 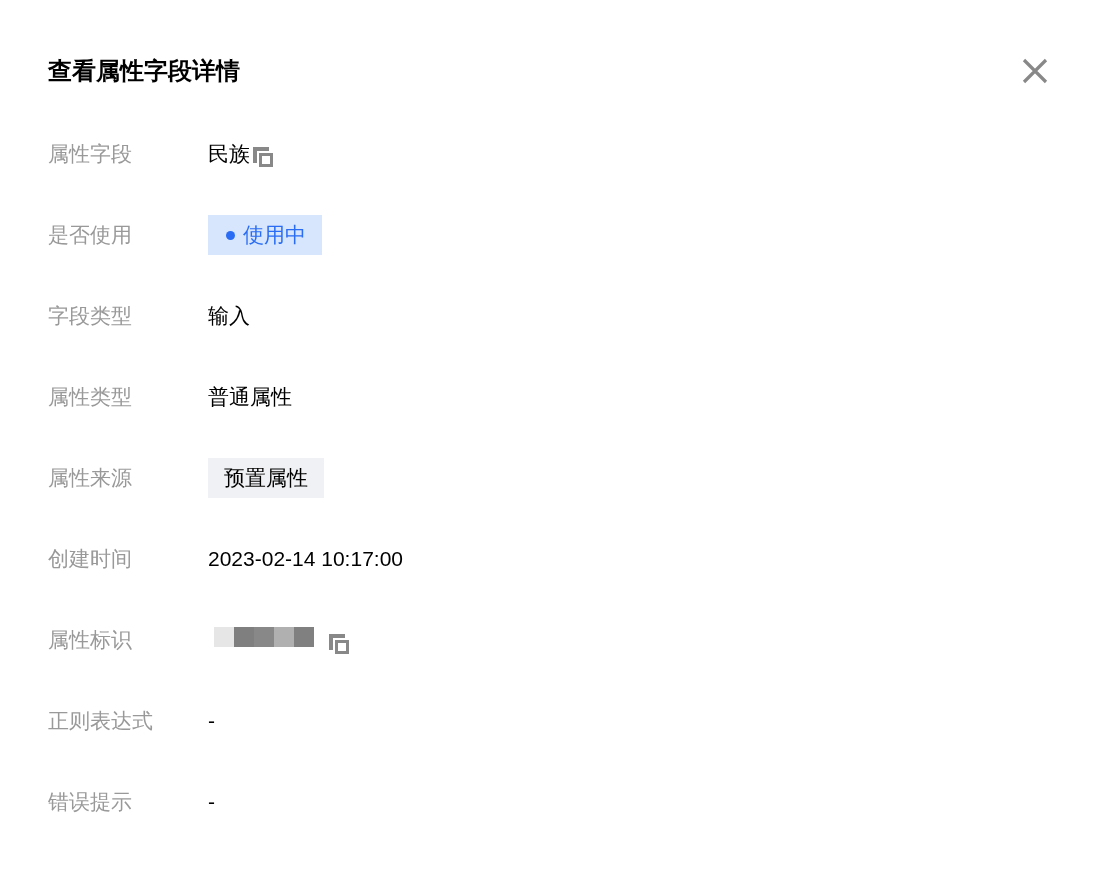 I want to click on field-label: 创建时间, so click(x=90, y=559).